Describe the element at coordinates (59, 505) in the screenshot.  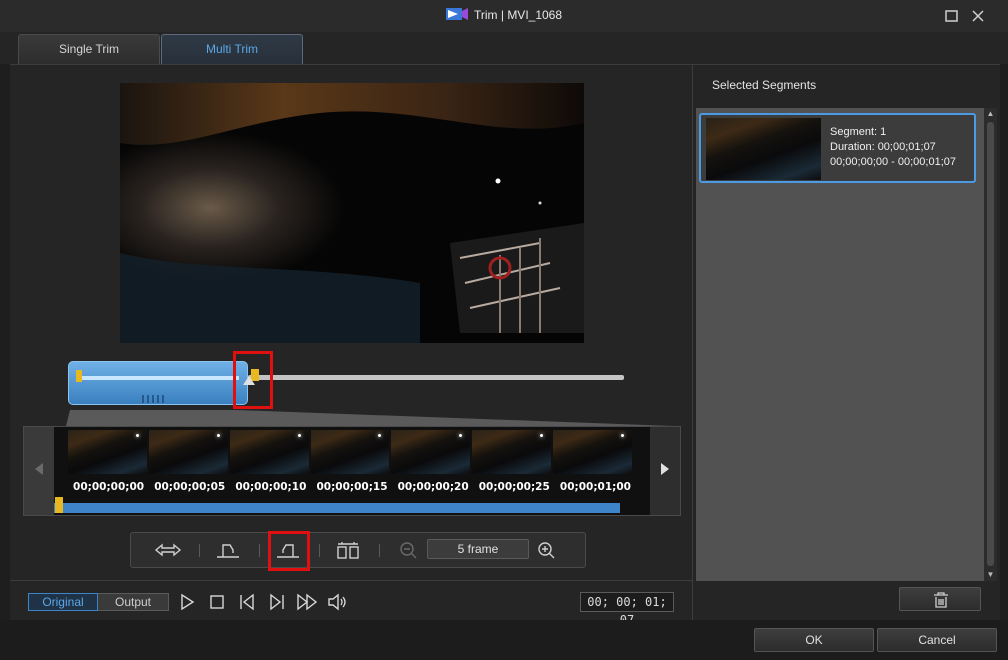
I see `segment-start-marker` at that location.